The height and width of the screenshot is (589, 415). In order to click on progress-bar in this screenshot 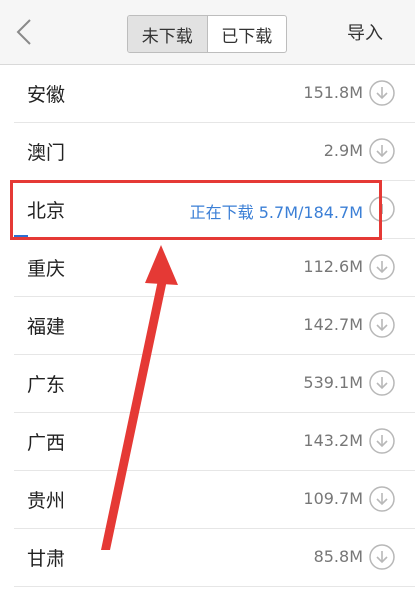, I will do `click(21, 236)`.